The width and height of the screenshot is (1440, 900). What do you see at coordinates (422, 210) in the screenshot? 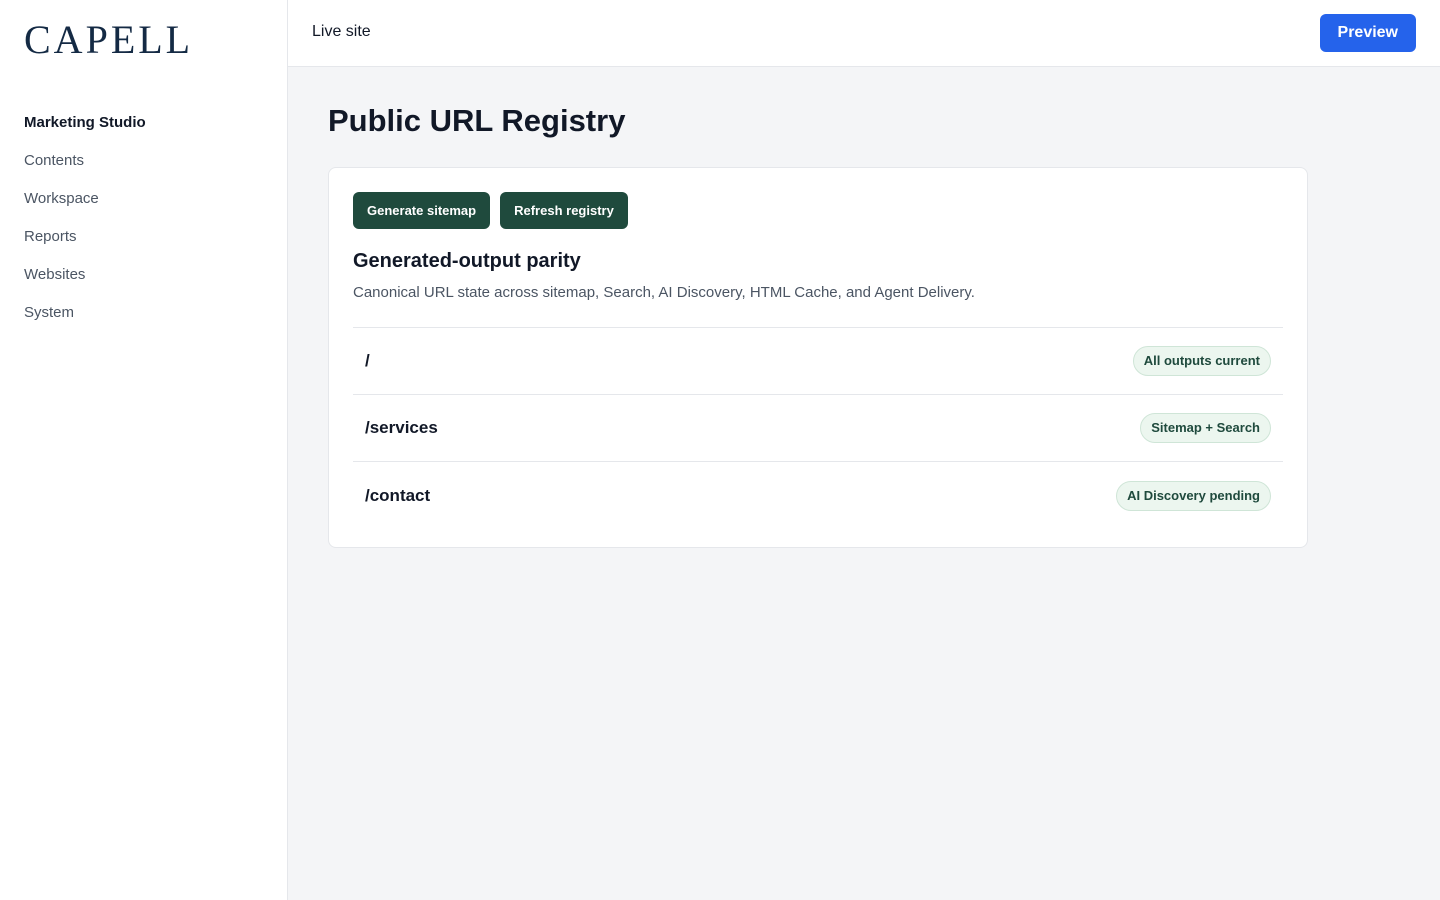
I see `generate-sitemap-button: Generate sitemap` at bounding box center [422, 210].